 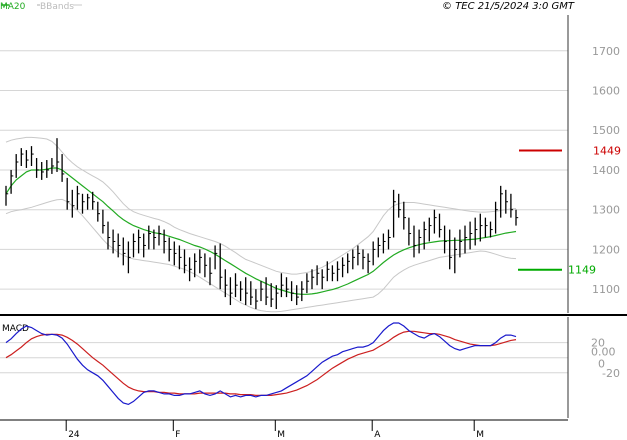 I want to click on price-tick-label: 1400, so click(x=606, y=170).